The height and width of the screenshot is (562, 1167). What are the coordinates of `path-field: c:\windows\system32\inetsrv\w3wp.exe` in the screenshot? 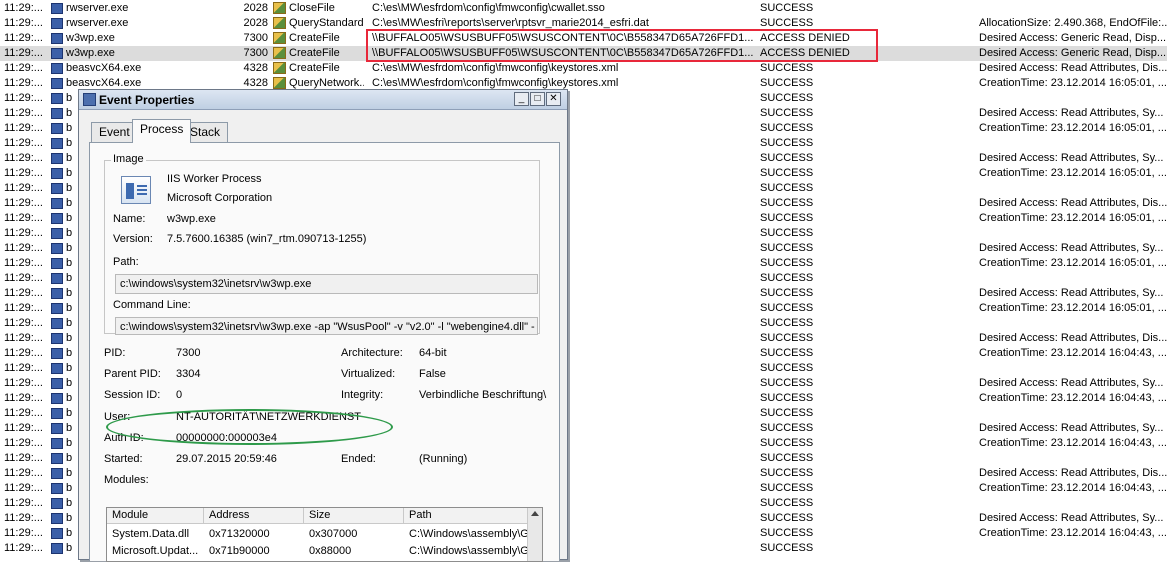 It's located at (326, 284).